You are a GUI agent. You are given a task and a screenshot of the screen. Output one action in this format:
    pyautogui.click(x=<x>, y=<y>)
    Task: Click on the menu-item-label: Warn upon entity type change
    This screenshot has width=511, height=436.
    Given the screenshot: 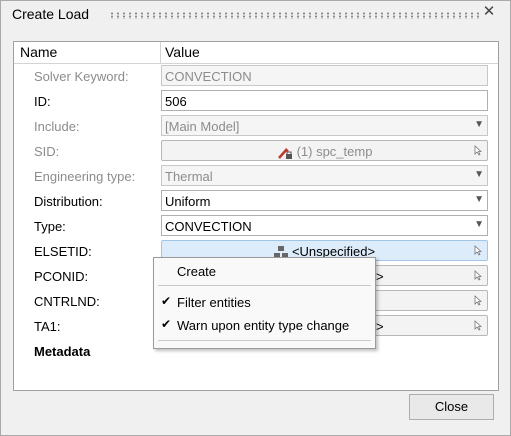 What is the action you would take?
    pyautogui.click(x=263, y=325)
    